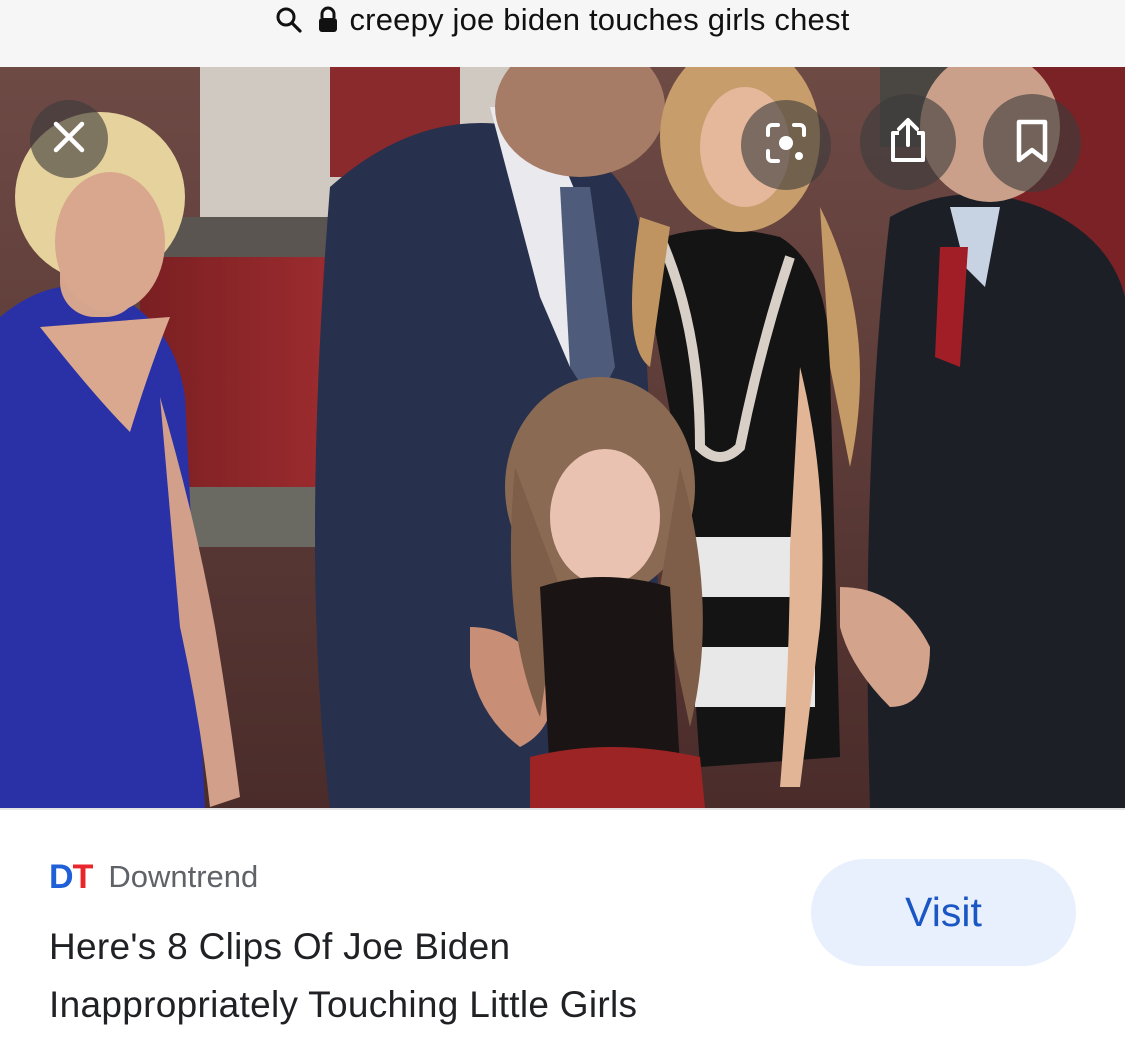  I want to click on lock-icon, so click(328, 20).